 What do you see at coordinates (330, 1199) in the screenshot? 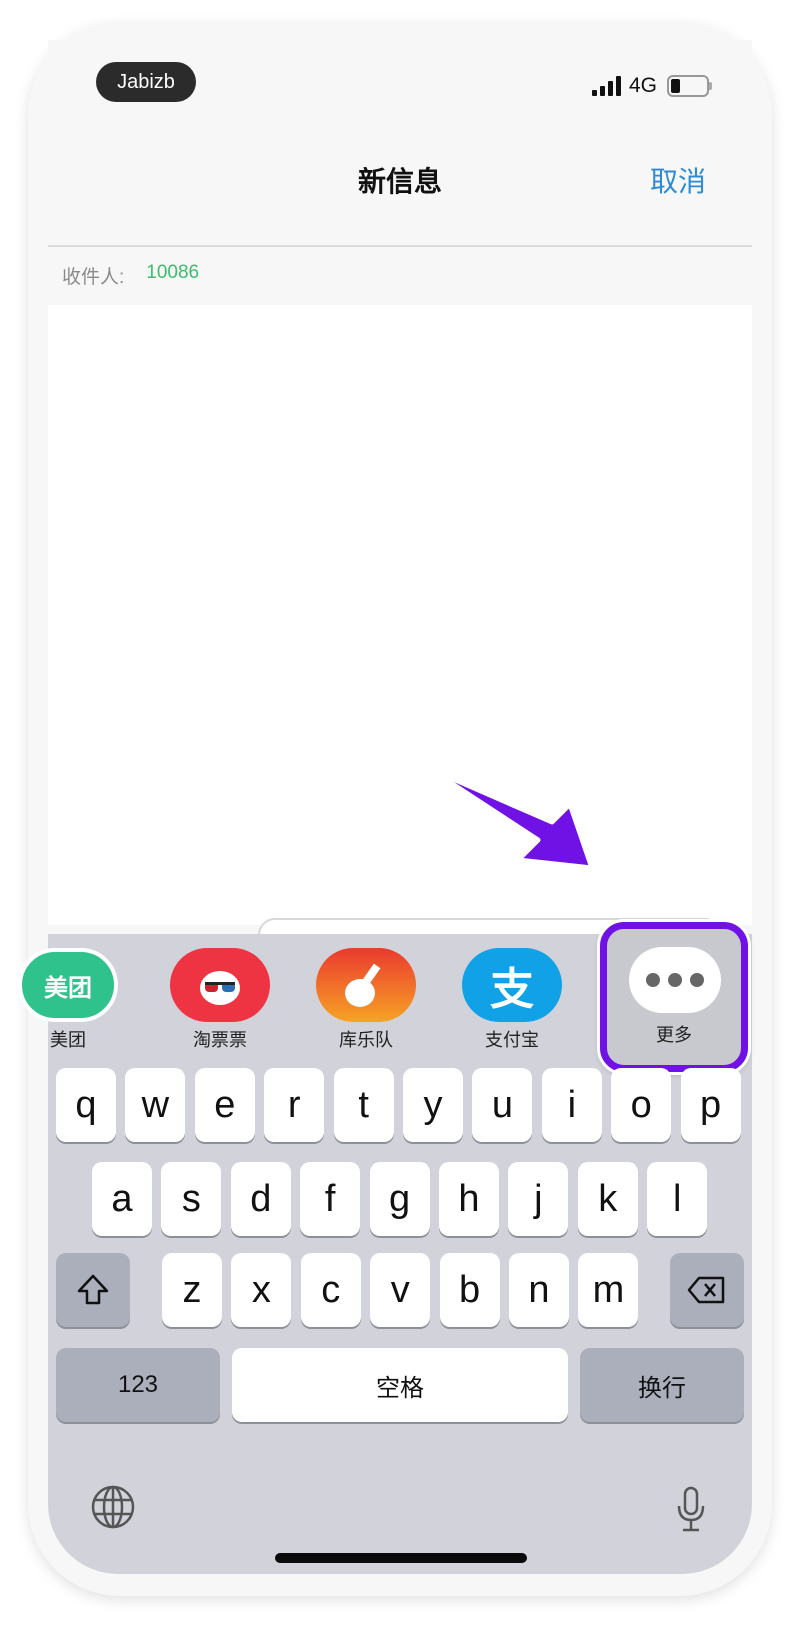
I see `key-f: f` at bounding box center [330, 1199].